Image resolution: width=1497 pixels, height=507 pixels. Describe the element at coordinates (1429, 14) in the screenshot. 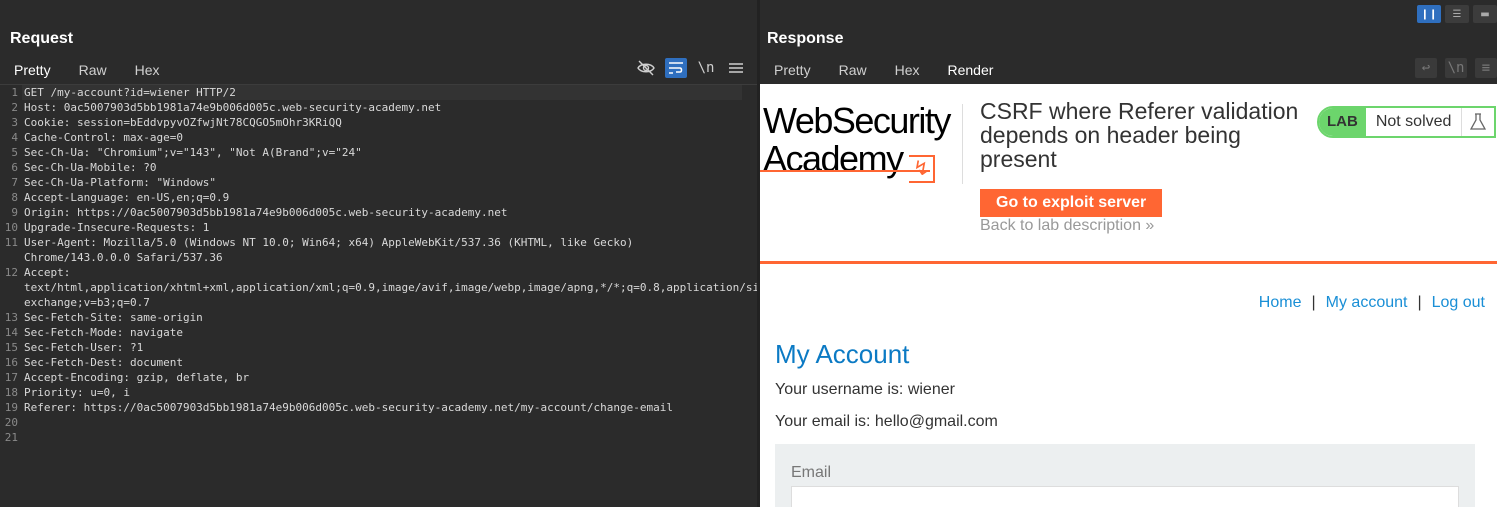

I see `layout-side-by-side-icon: ❙❙` at that location.